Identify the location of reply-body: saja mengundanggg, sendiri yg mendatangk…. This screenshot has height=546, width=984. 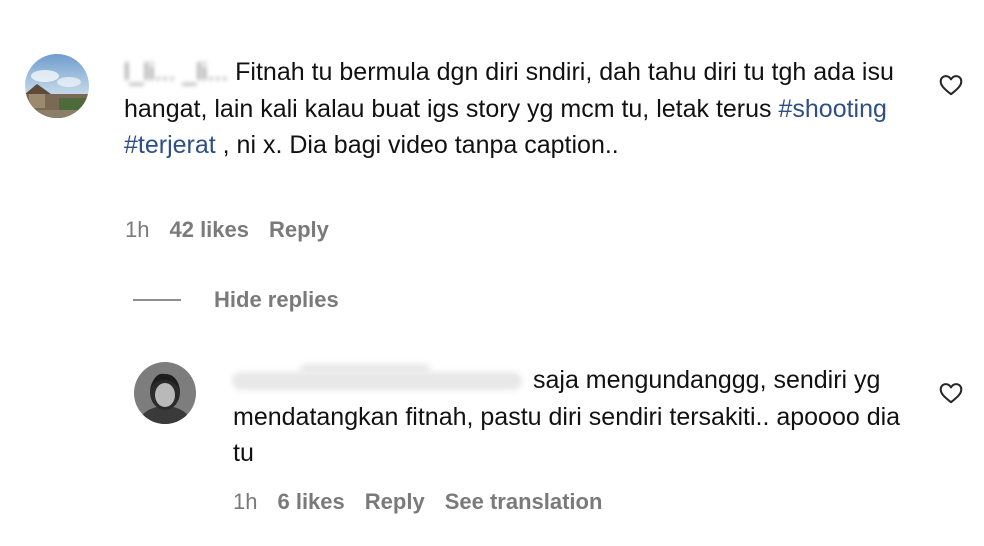
(567, 416).